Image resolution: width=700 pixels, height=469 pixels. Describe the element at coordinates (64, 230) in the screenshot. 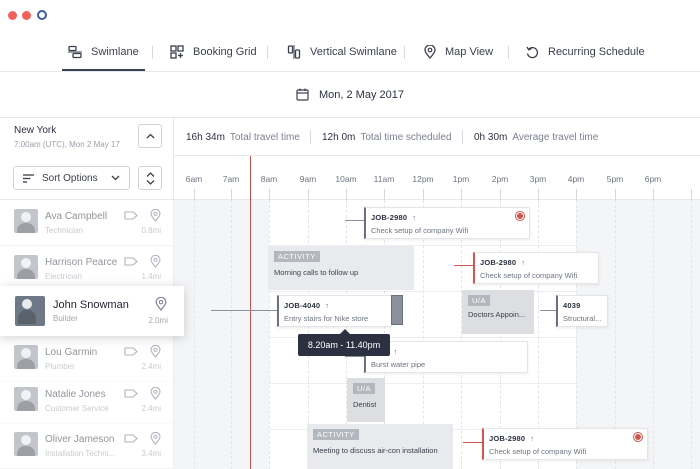

I see `resource-role: Technician` at that location.